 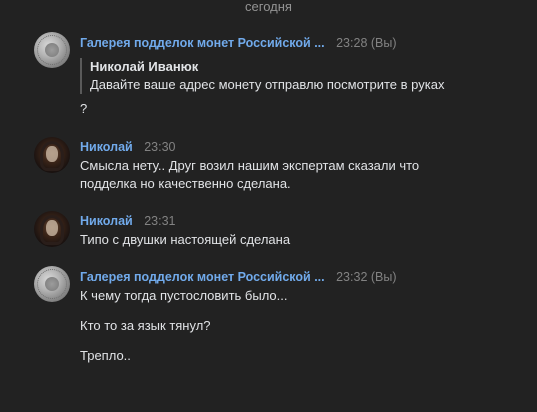 I want to click on message-text-line: подделка но качественно сделана., so click(x=185, y=183).